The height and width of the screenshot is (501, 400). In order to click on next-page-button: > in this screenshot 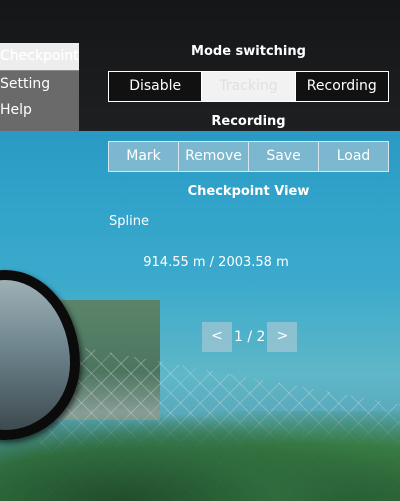, I will do `click(282, 337)`.